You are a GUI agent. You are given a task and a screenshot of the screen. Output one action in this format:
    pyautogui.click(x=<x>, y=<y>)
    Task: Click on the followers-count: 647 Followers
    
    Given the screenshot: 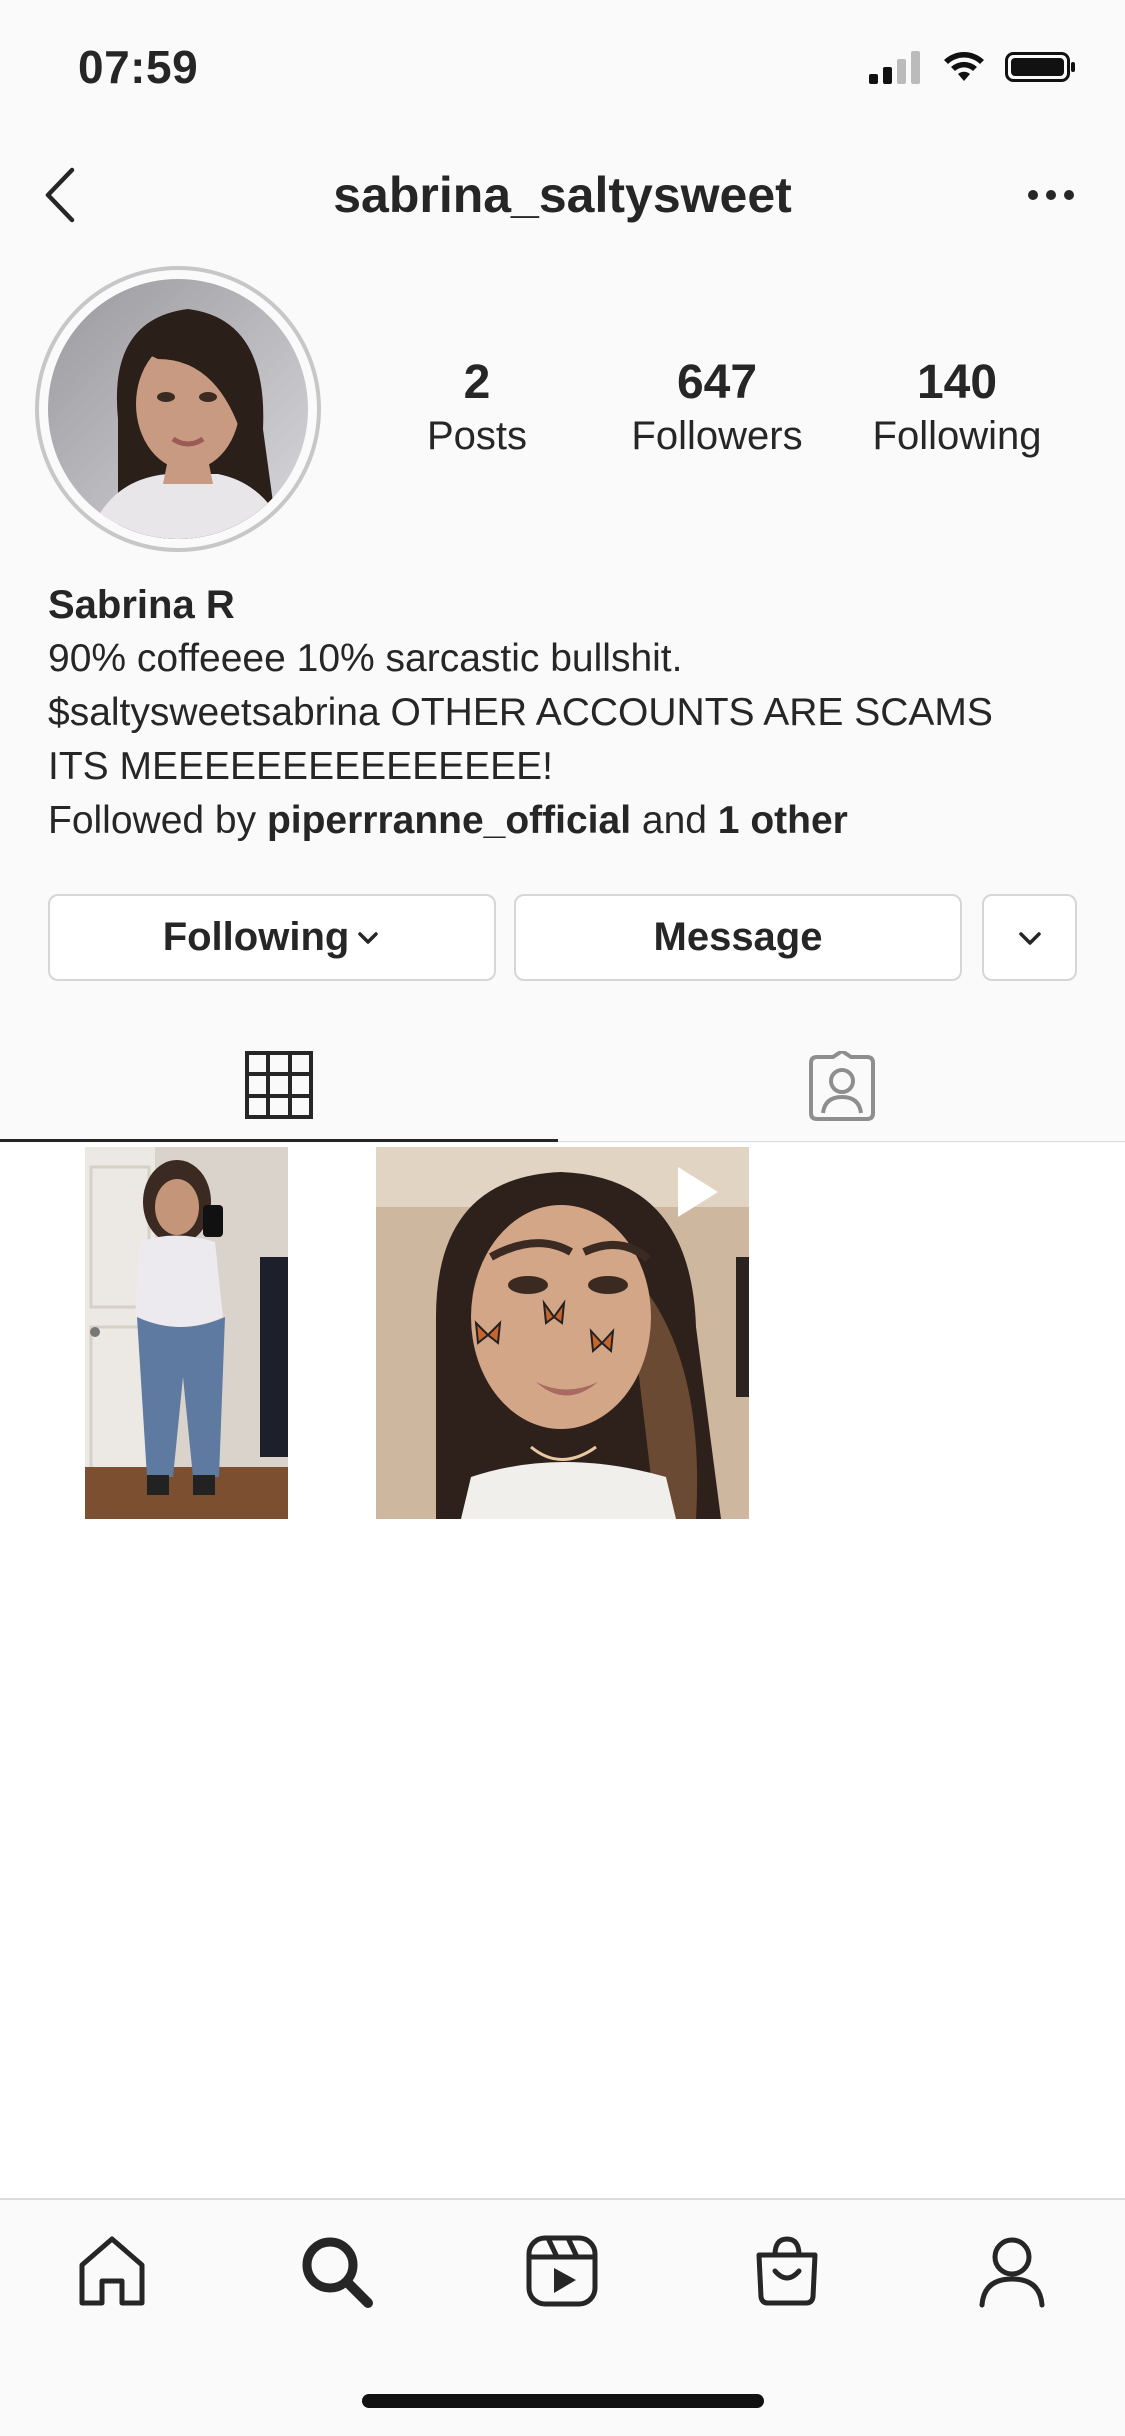 What is the action you would take?
    pyautogui.click(x=717, y=408)
    